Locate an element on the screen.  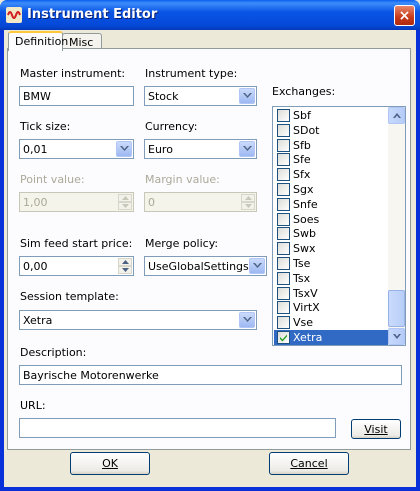
exchange-item: Vse is located at coordinates (331, 322).